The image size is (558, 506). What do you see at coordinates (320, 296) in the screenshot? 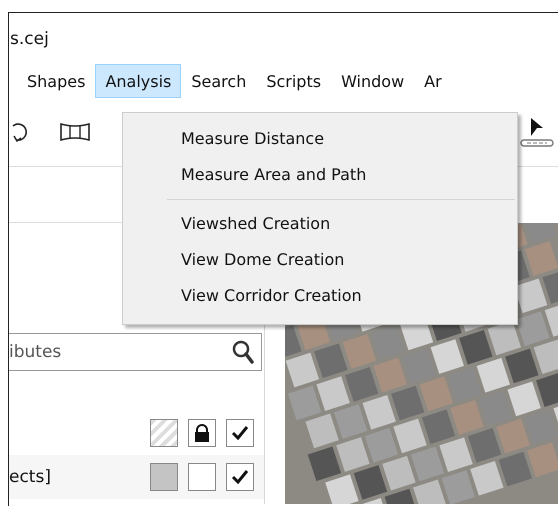
I see `menu-option: View Corridor Creation` at bounding box center [320, 296].